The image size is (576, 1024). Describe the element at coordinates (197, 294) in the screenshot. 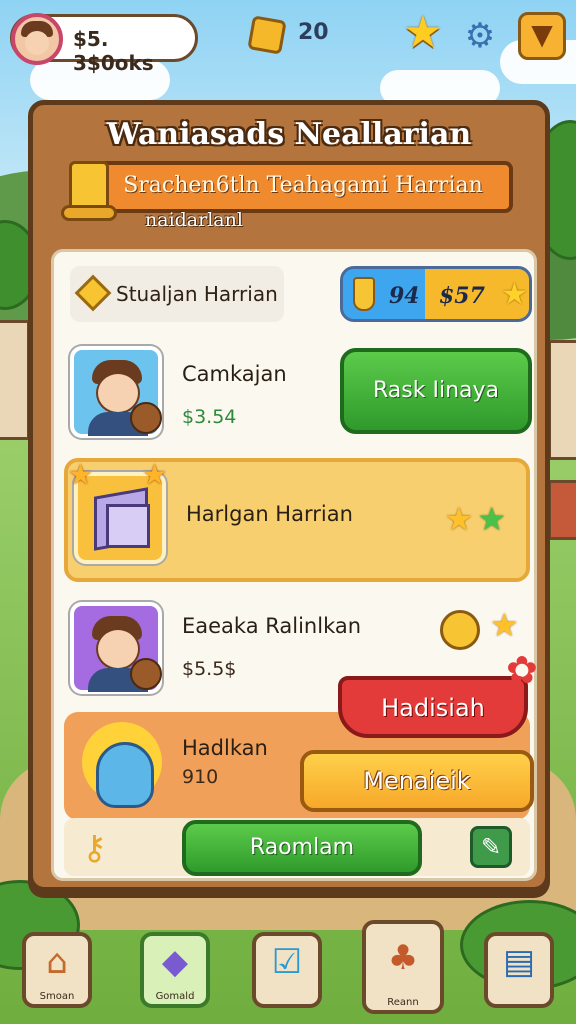

I see `summary-label: Stualjan Harrian` at that location.